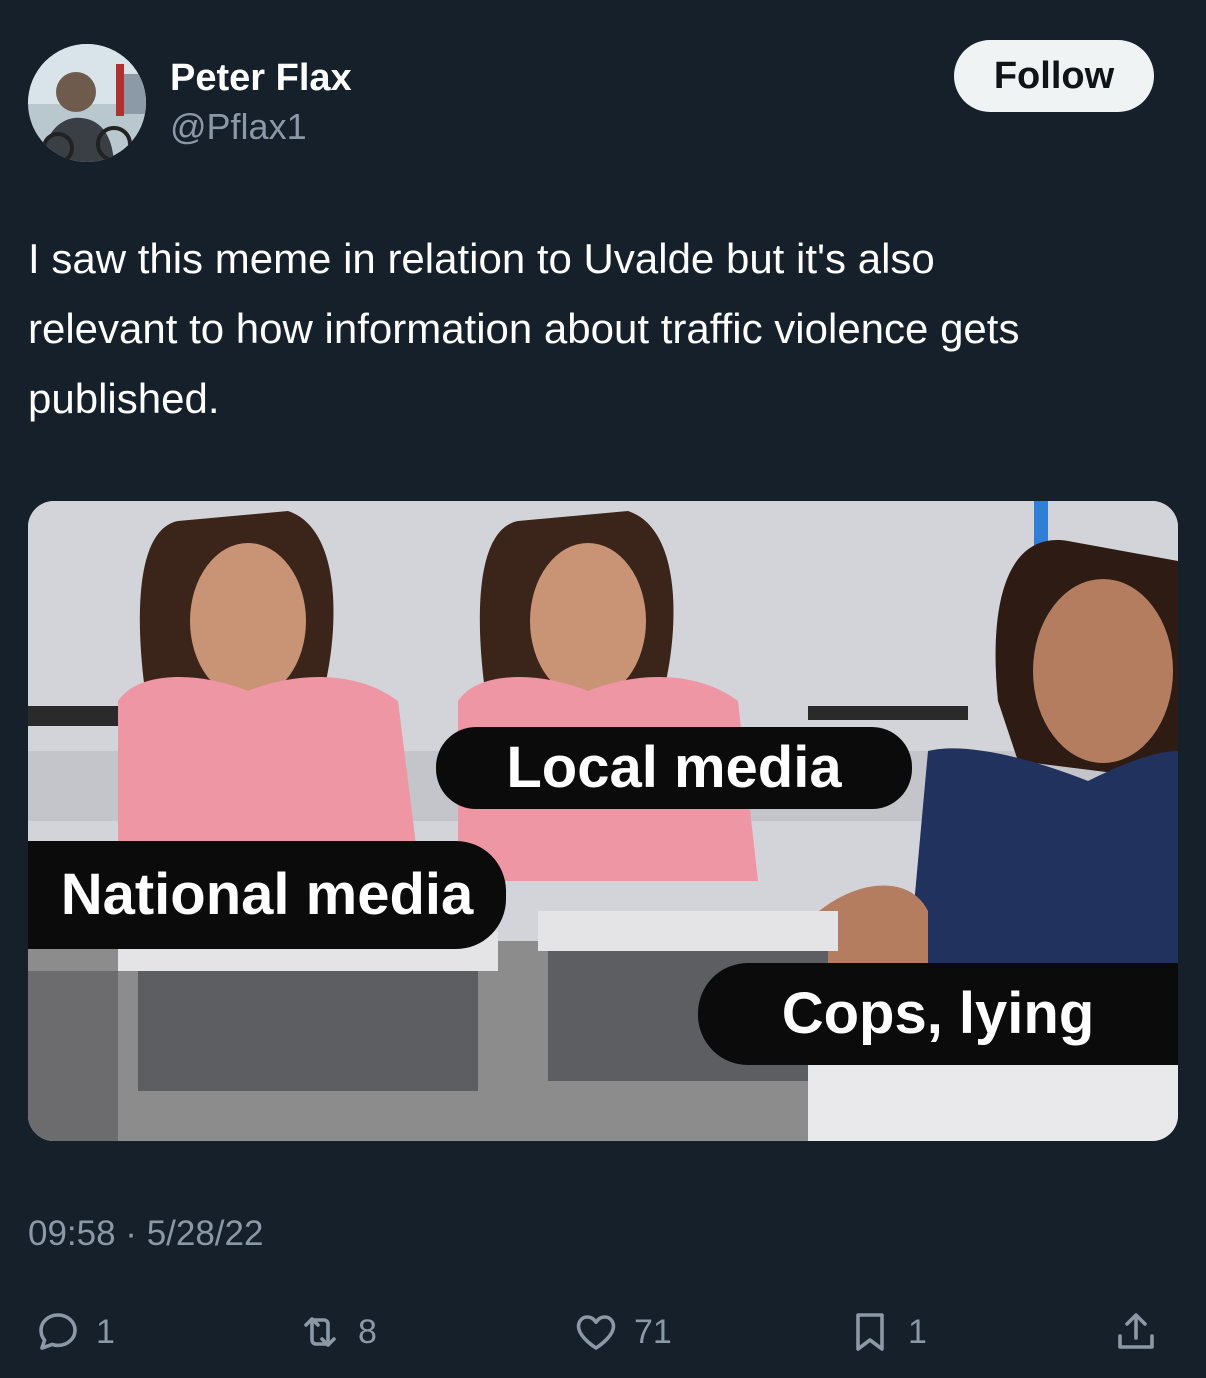  What do you see at coordinates (653, 1331) in the screenshot?
I see `like-count: 71` at bounding box center [653, 1331].